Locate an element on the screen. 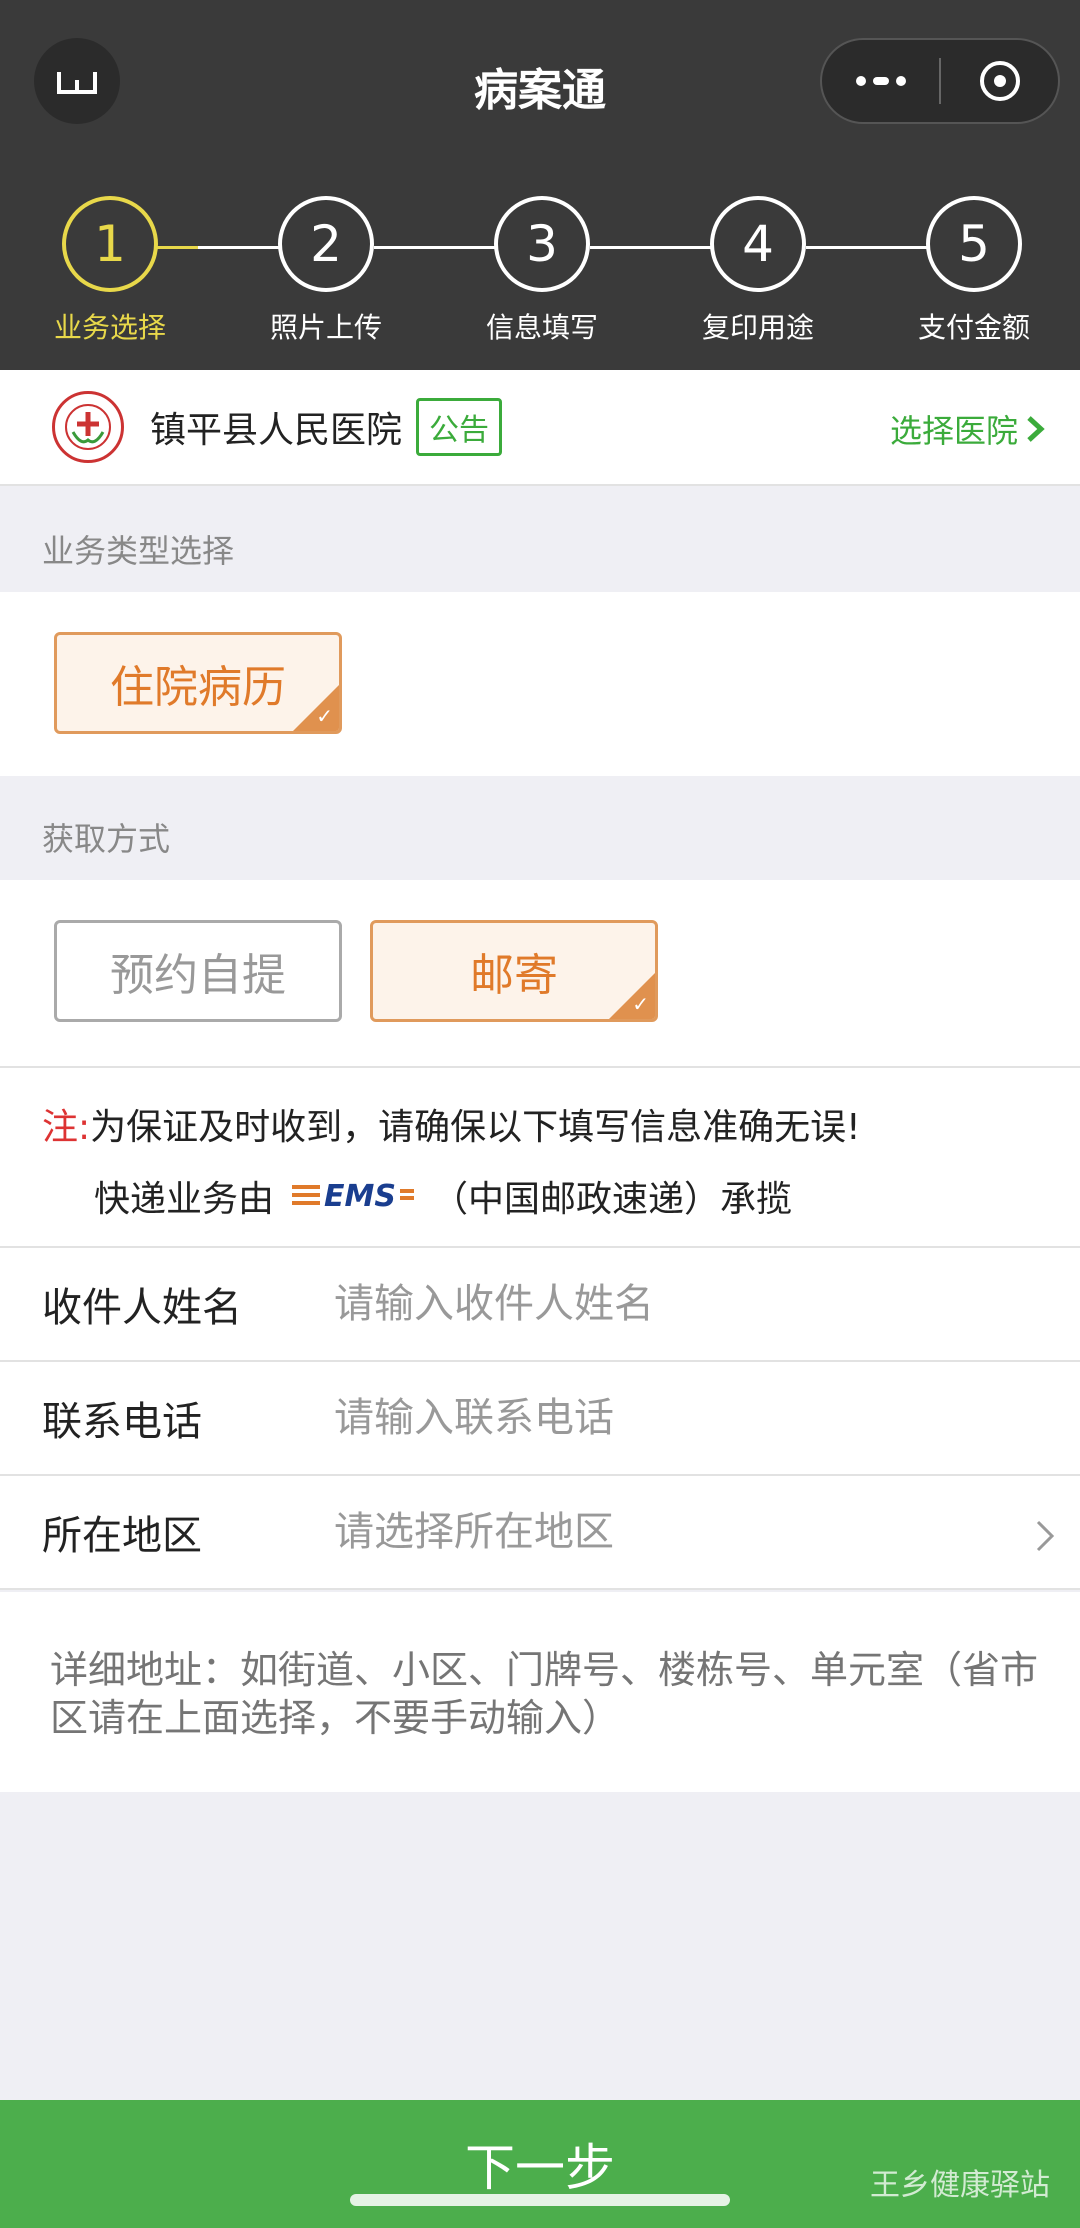  step-3: 3 信息填写 is located at coordinates (542, 271).